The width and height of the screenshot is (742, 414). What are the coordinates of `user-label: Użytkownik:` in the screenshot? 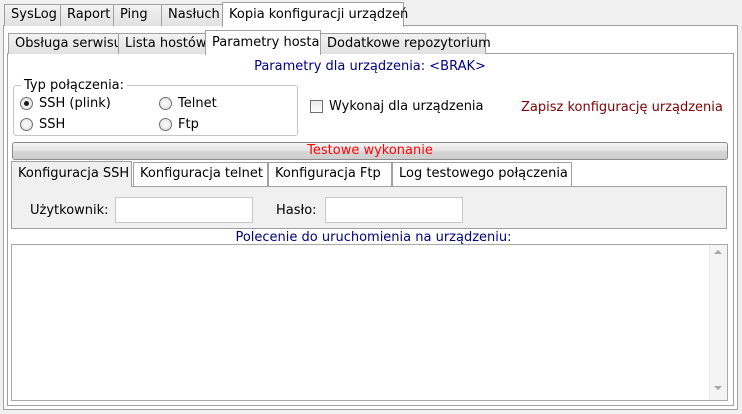 It's located at (69, 210).